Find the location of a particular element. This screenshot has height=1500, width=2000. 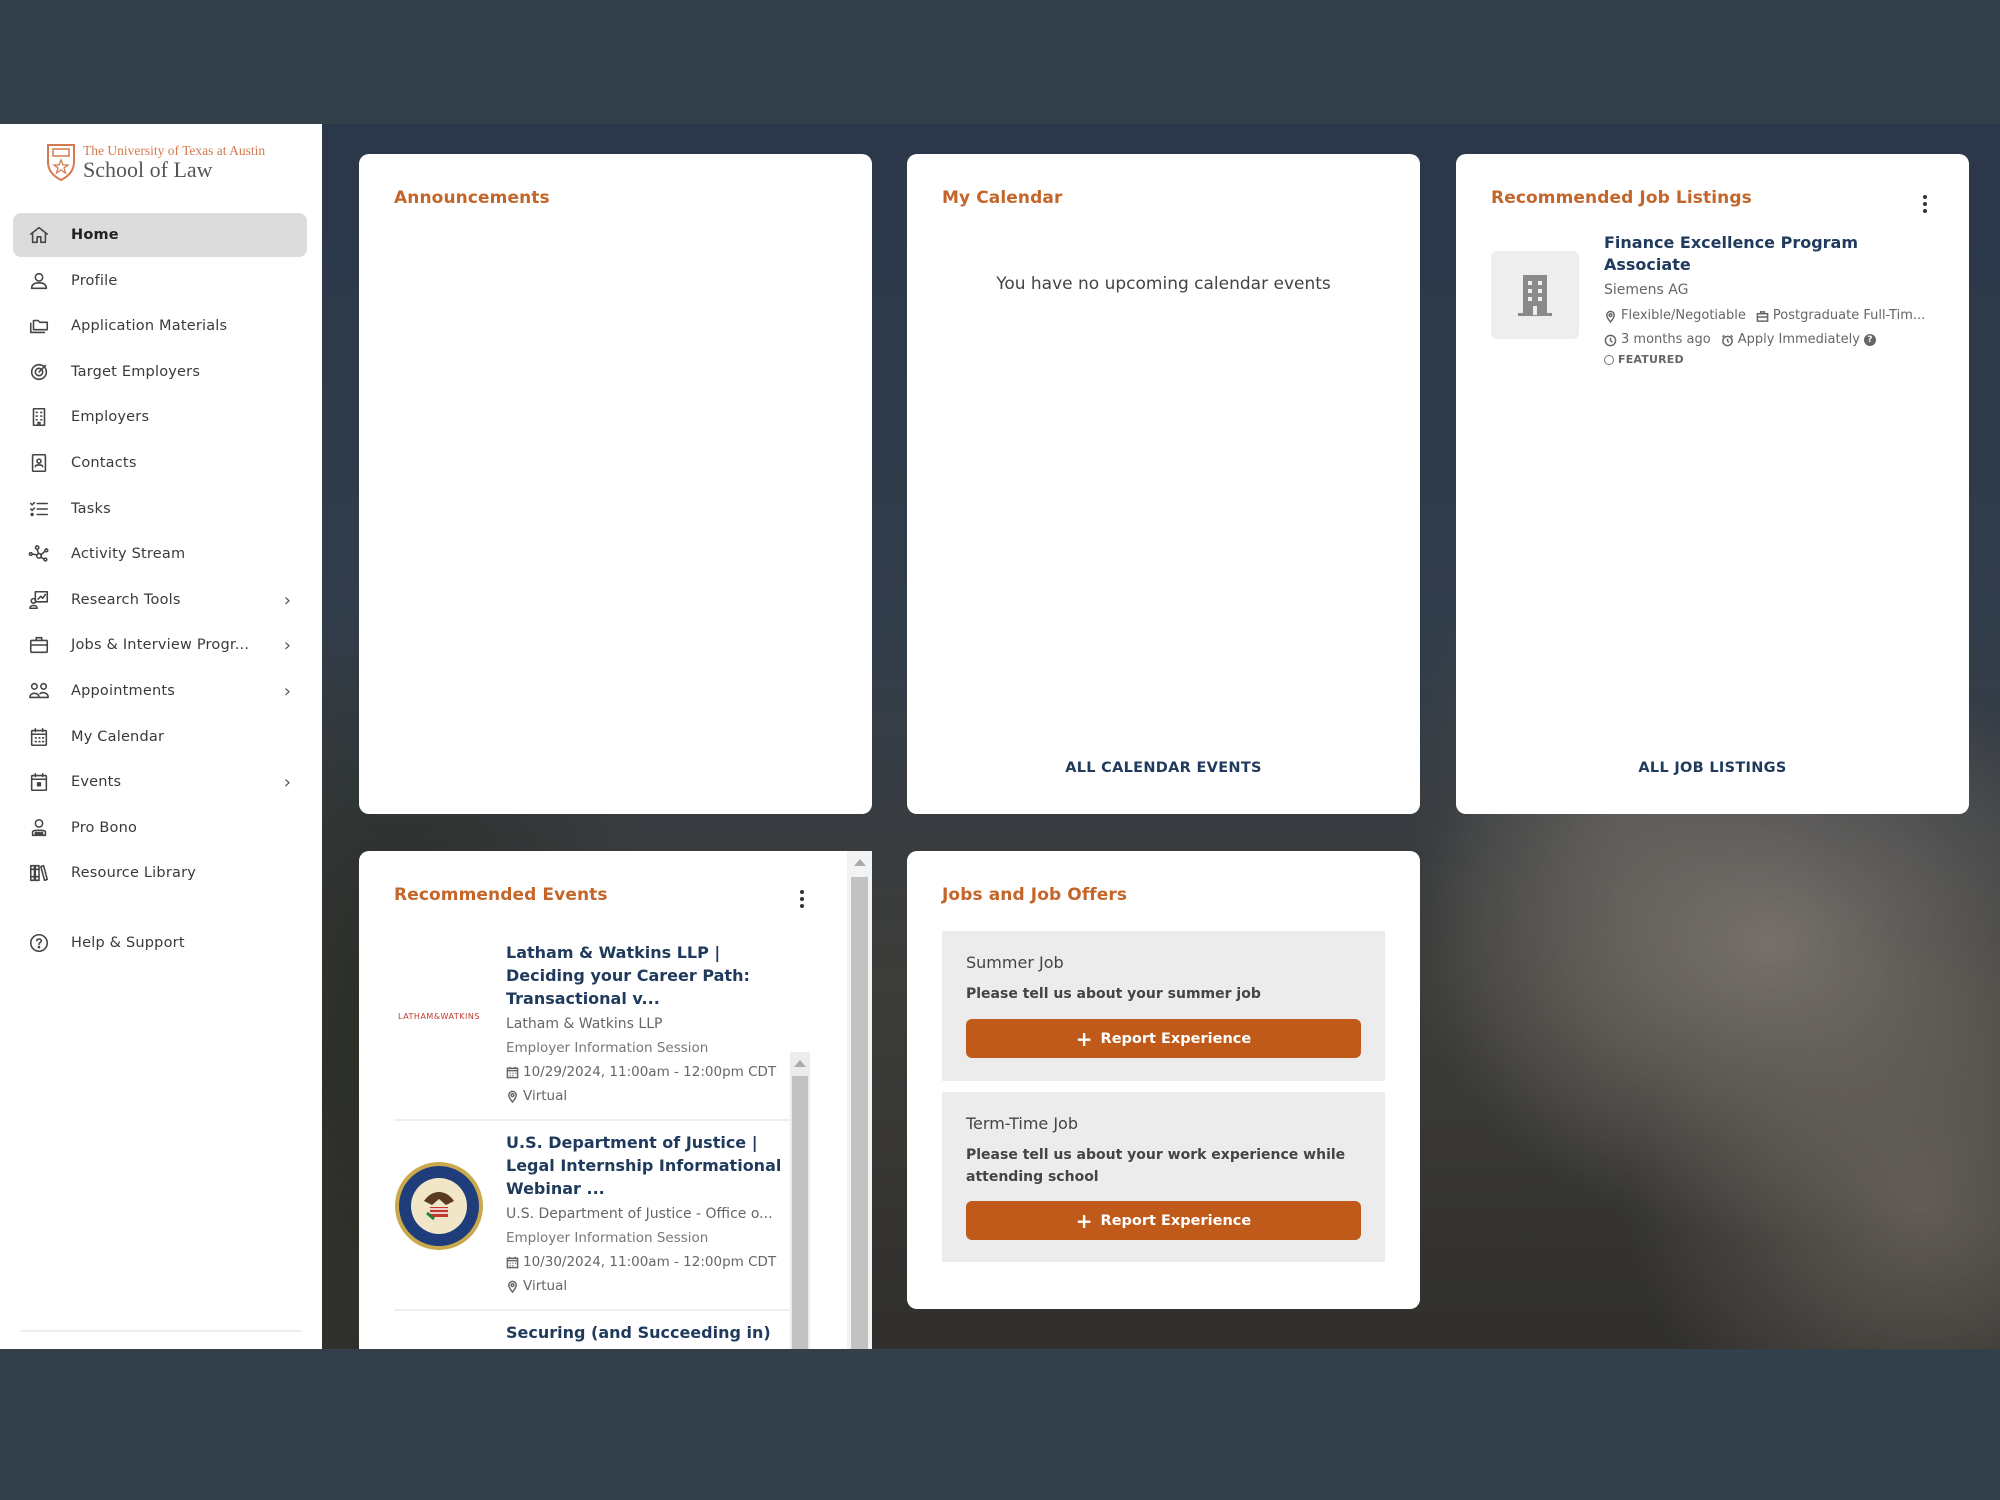

doj-seal-logo is located at coordinates (439, 1206).